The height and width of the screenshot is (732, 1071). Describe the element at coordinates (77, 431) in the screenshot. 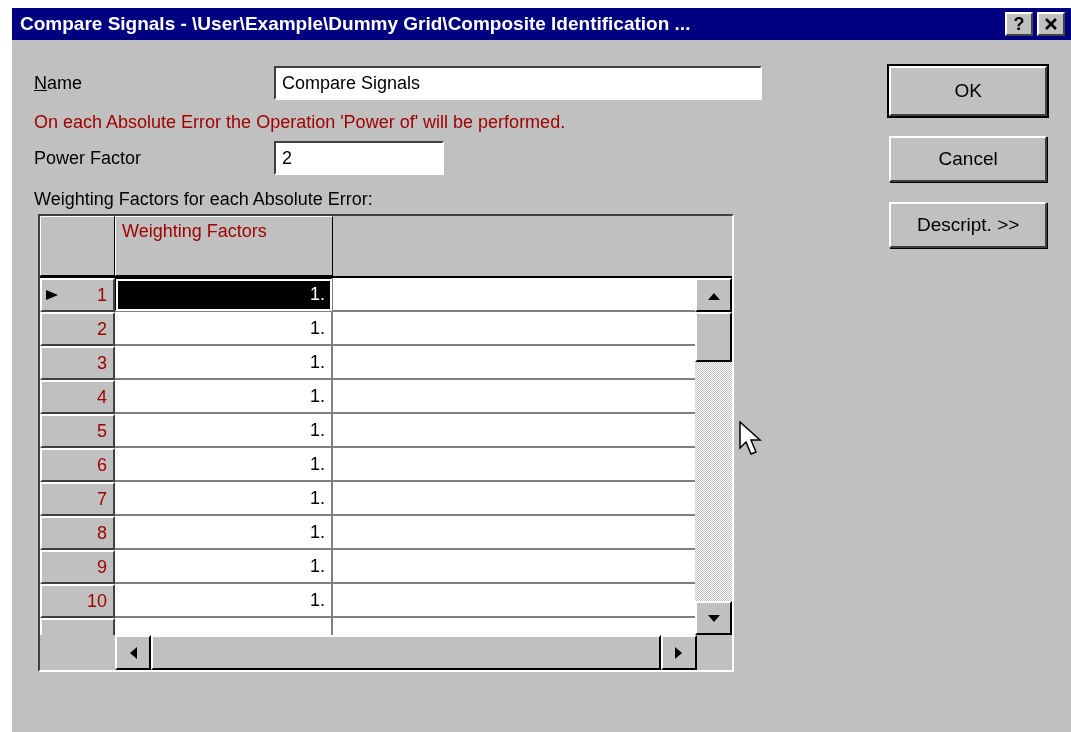

I see `row-header: 5` at that location.